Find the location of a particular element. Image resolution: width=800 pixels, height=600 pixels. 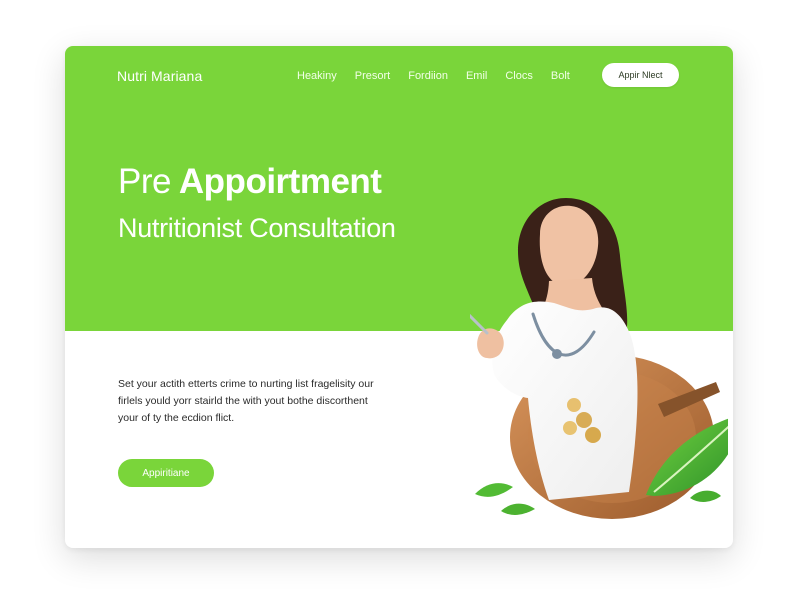

main-navigation: Heakiny Presort Fordiion Emil Clocs Bolt is located at coordinates (433, 76).